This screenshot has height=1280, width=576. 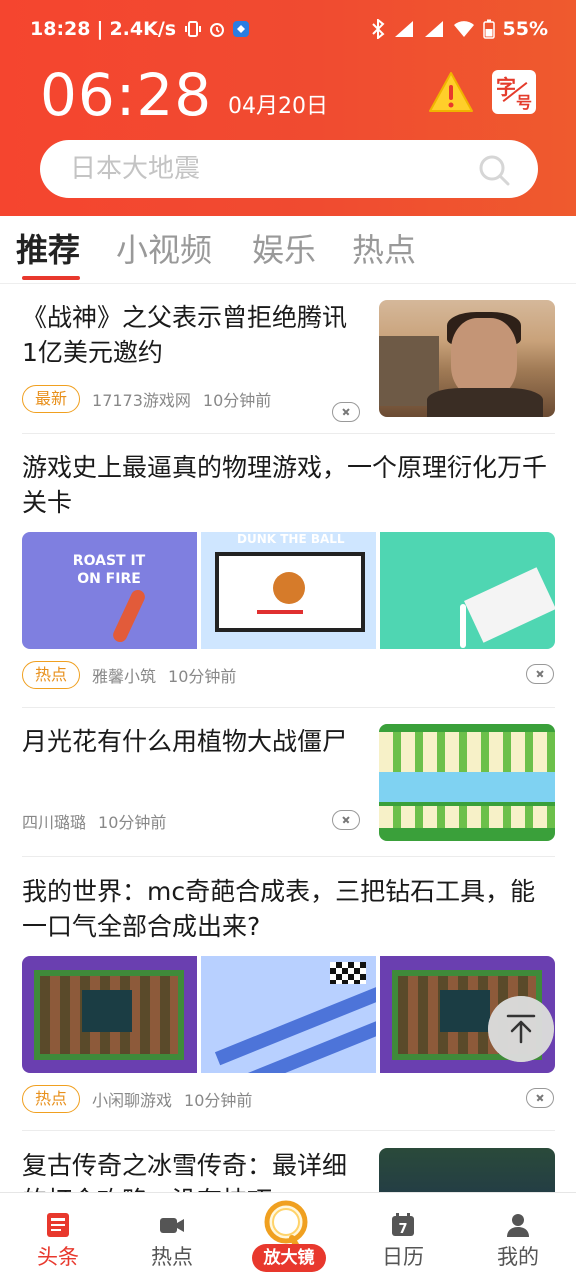 I want to click on article-thumbnail-1: ROAST IT ON FIRE, so click(x=109, y=590).